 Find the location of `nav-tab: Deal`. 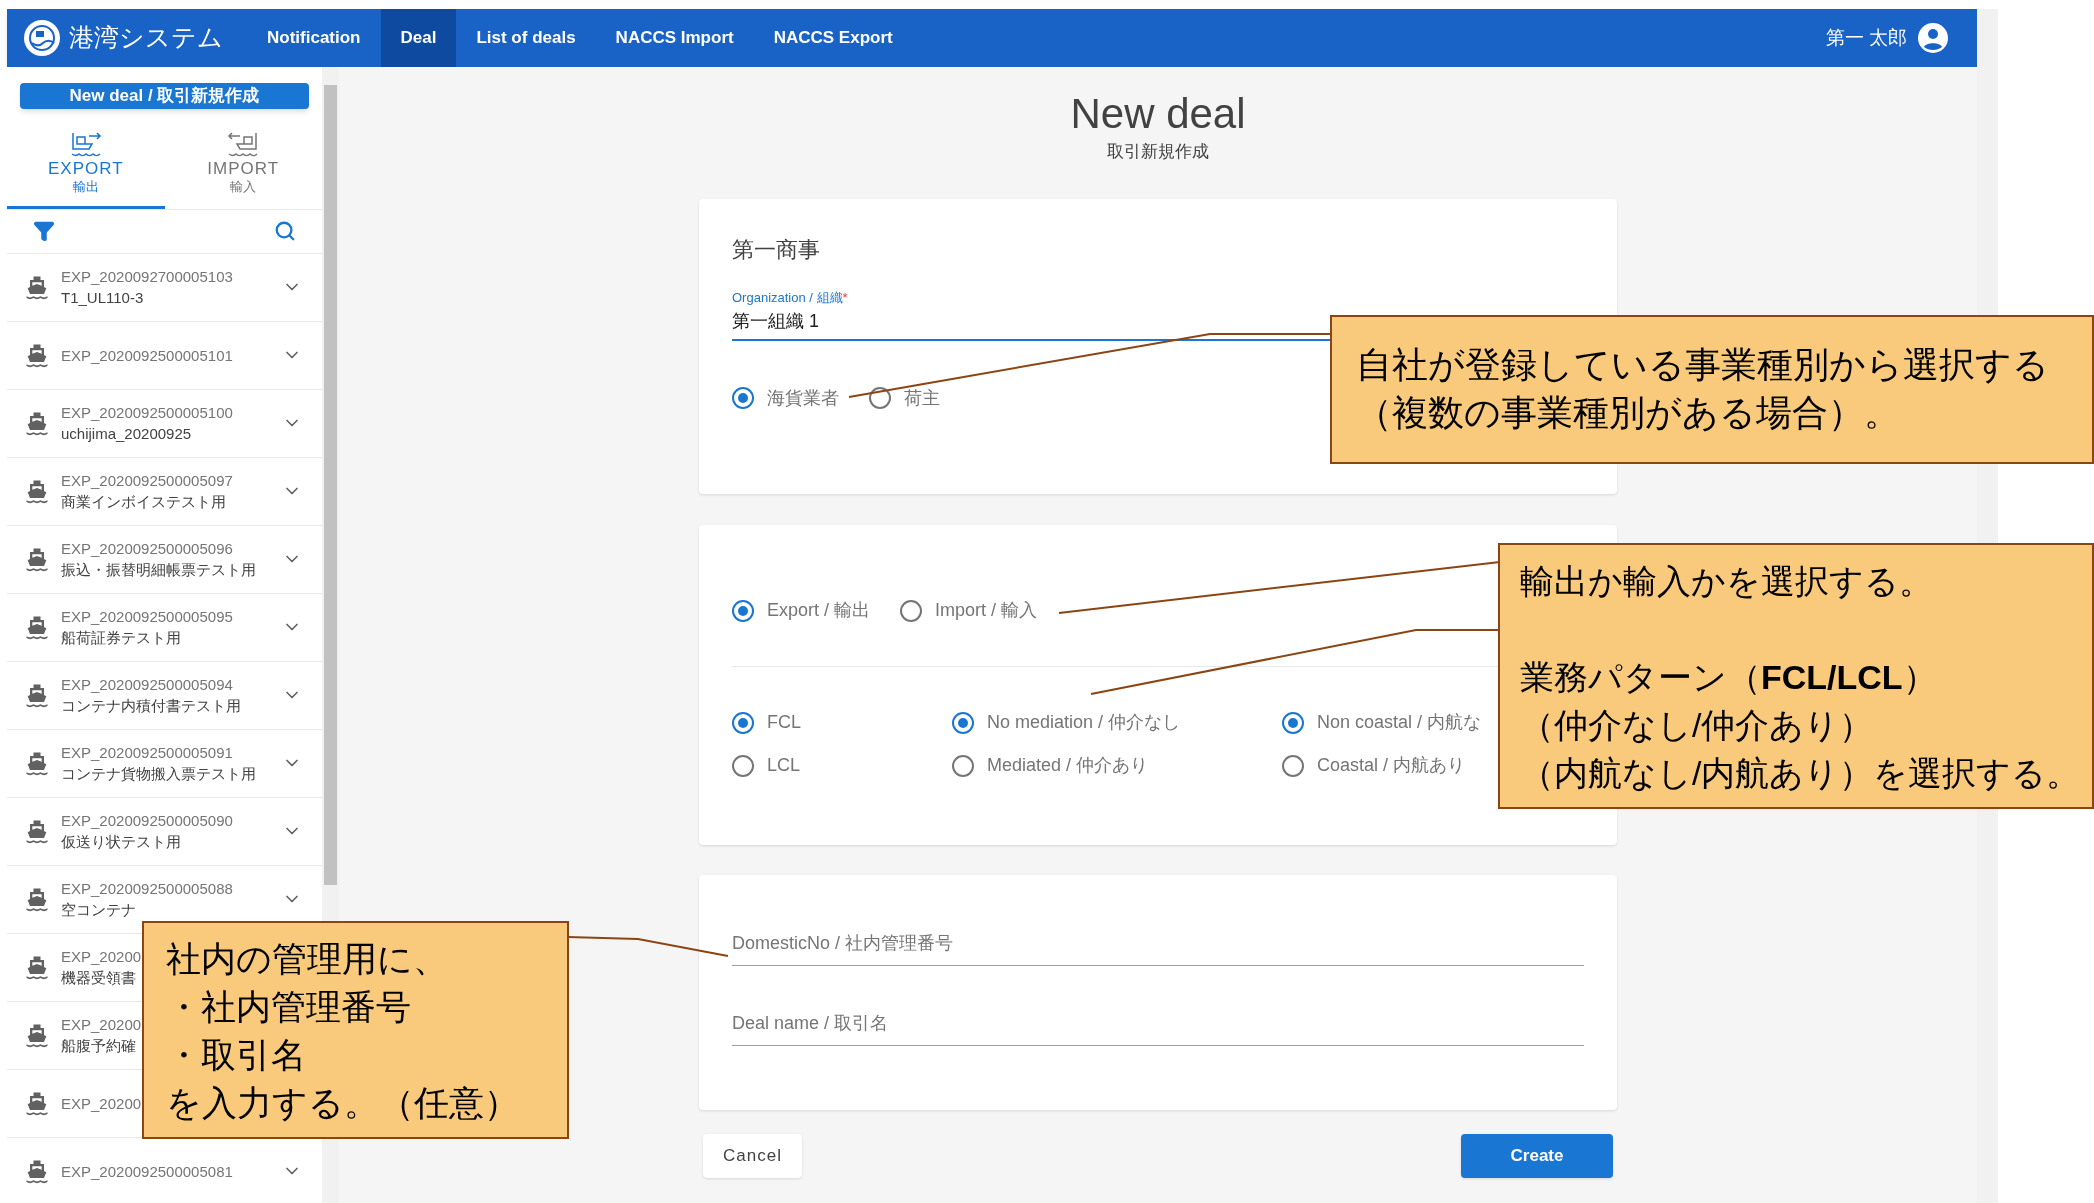

nav-tab: Deal is located at coordinates (418, 38).